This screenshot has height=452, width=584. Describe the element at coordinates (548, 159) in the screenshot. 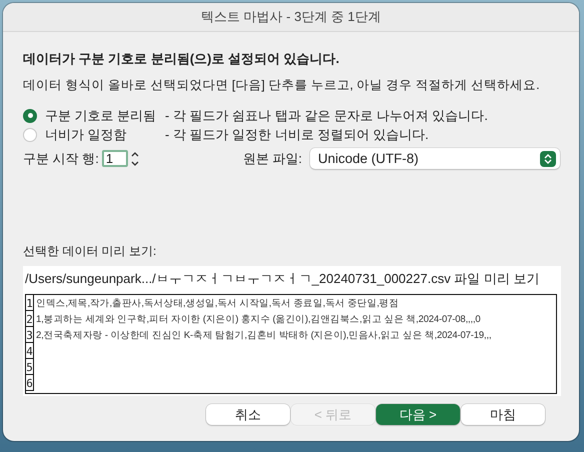

I see `dropdown-icon` at that location.